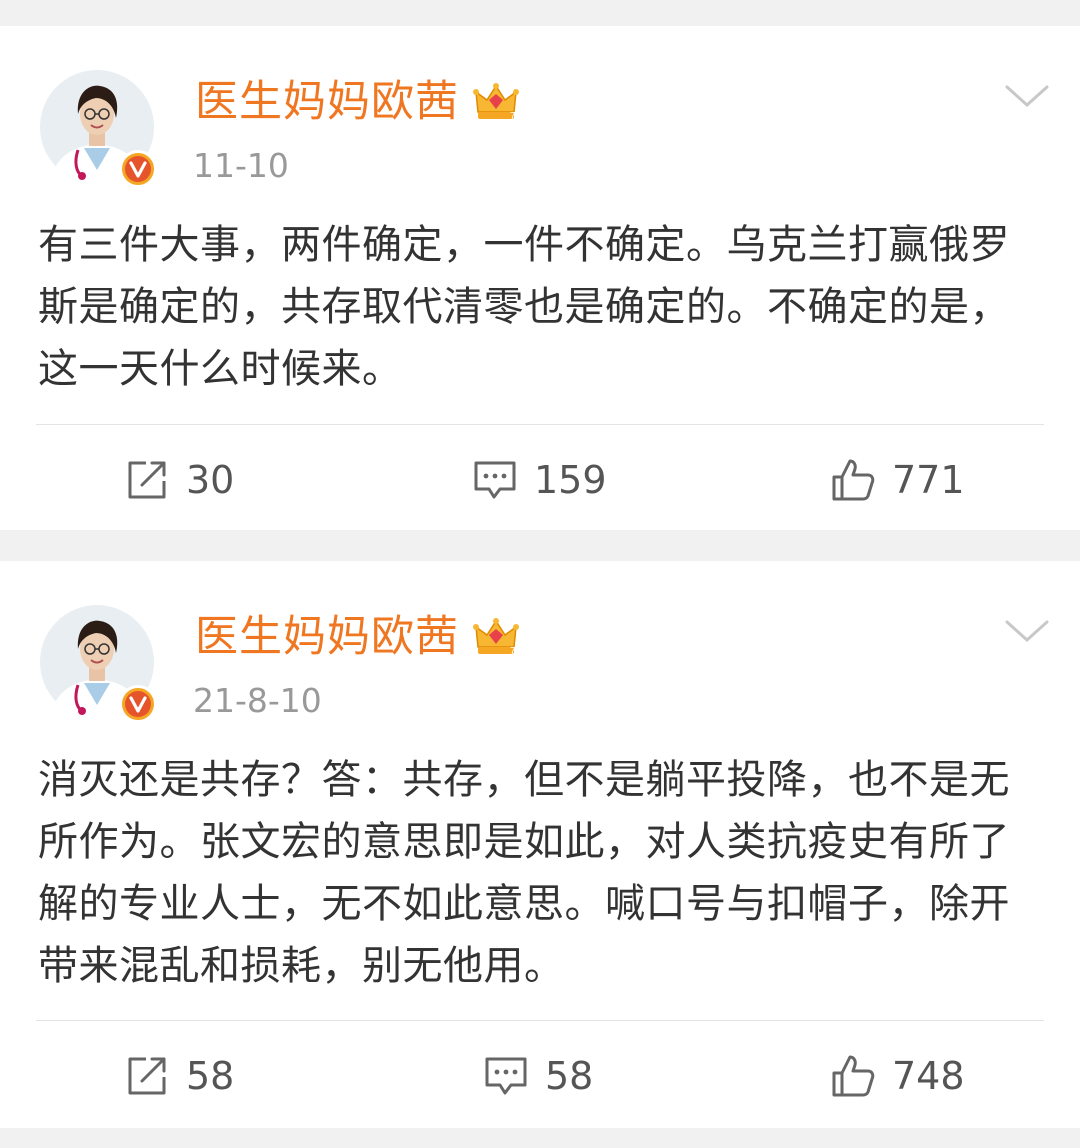 This screenshot has width=1080, height=1148. What do you see at coordinates (210, 1076) in the screenshot?
I see `repost-count: 58` at bounding box center [210, 1076].